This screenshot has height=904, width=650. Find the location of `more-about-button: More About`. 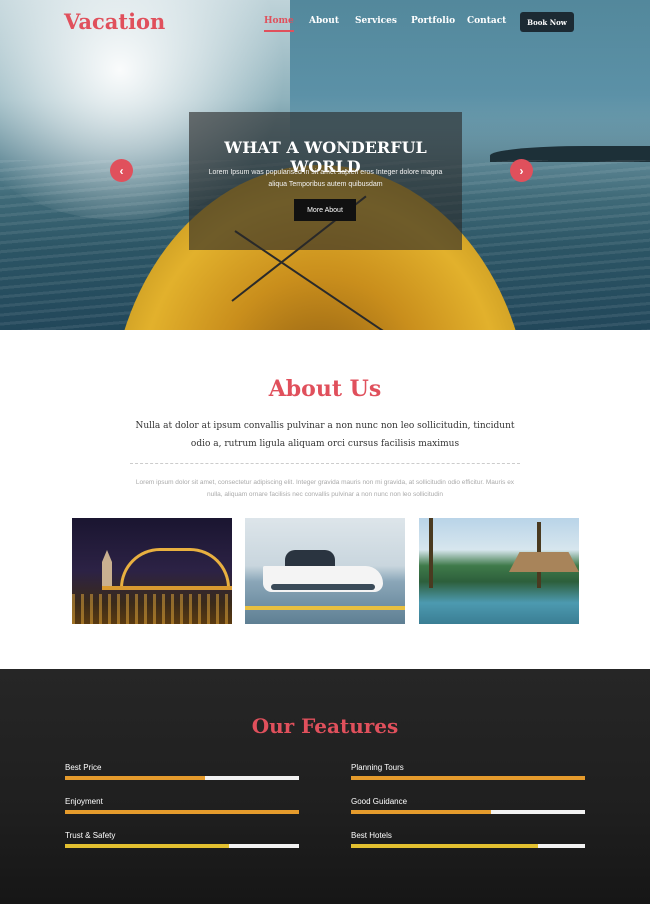

more-about-button: More About is located at coordinates (325, 210).